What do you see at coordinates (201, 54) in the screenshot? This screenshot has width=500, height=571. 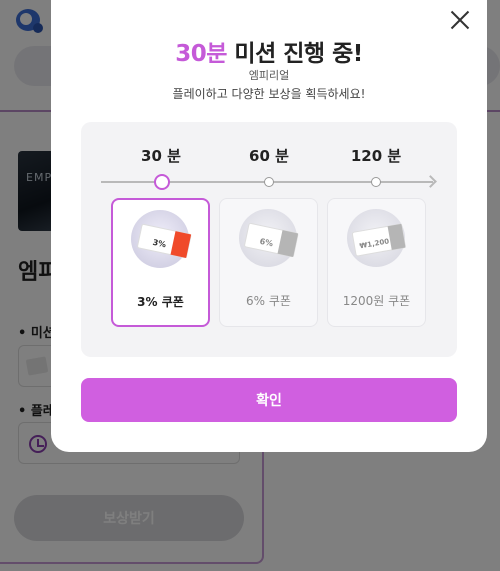 I see `title-accent: 30분` at bounding box center [201, 54].